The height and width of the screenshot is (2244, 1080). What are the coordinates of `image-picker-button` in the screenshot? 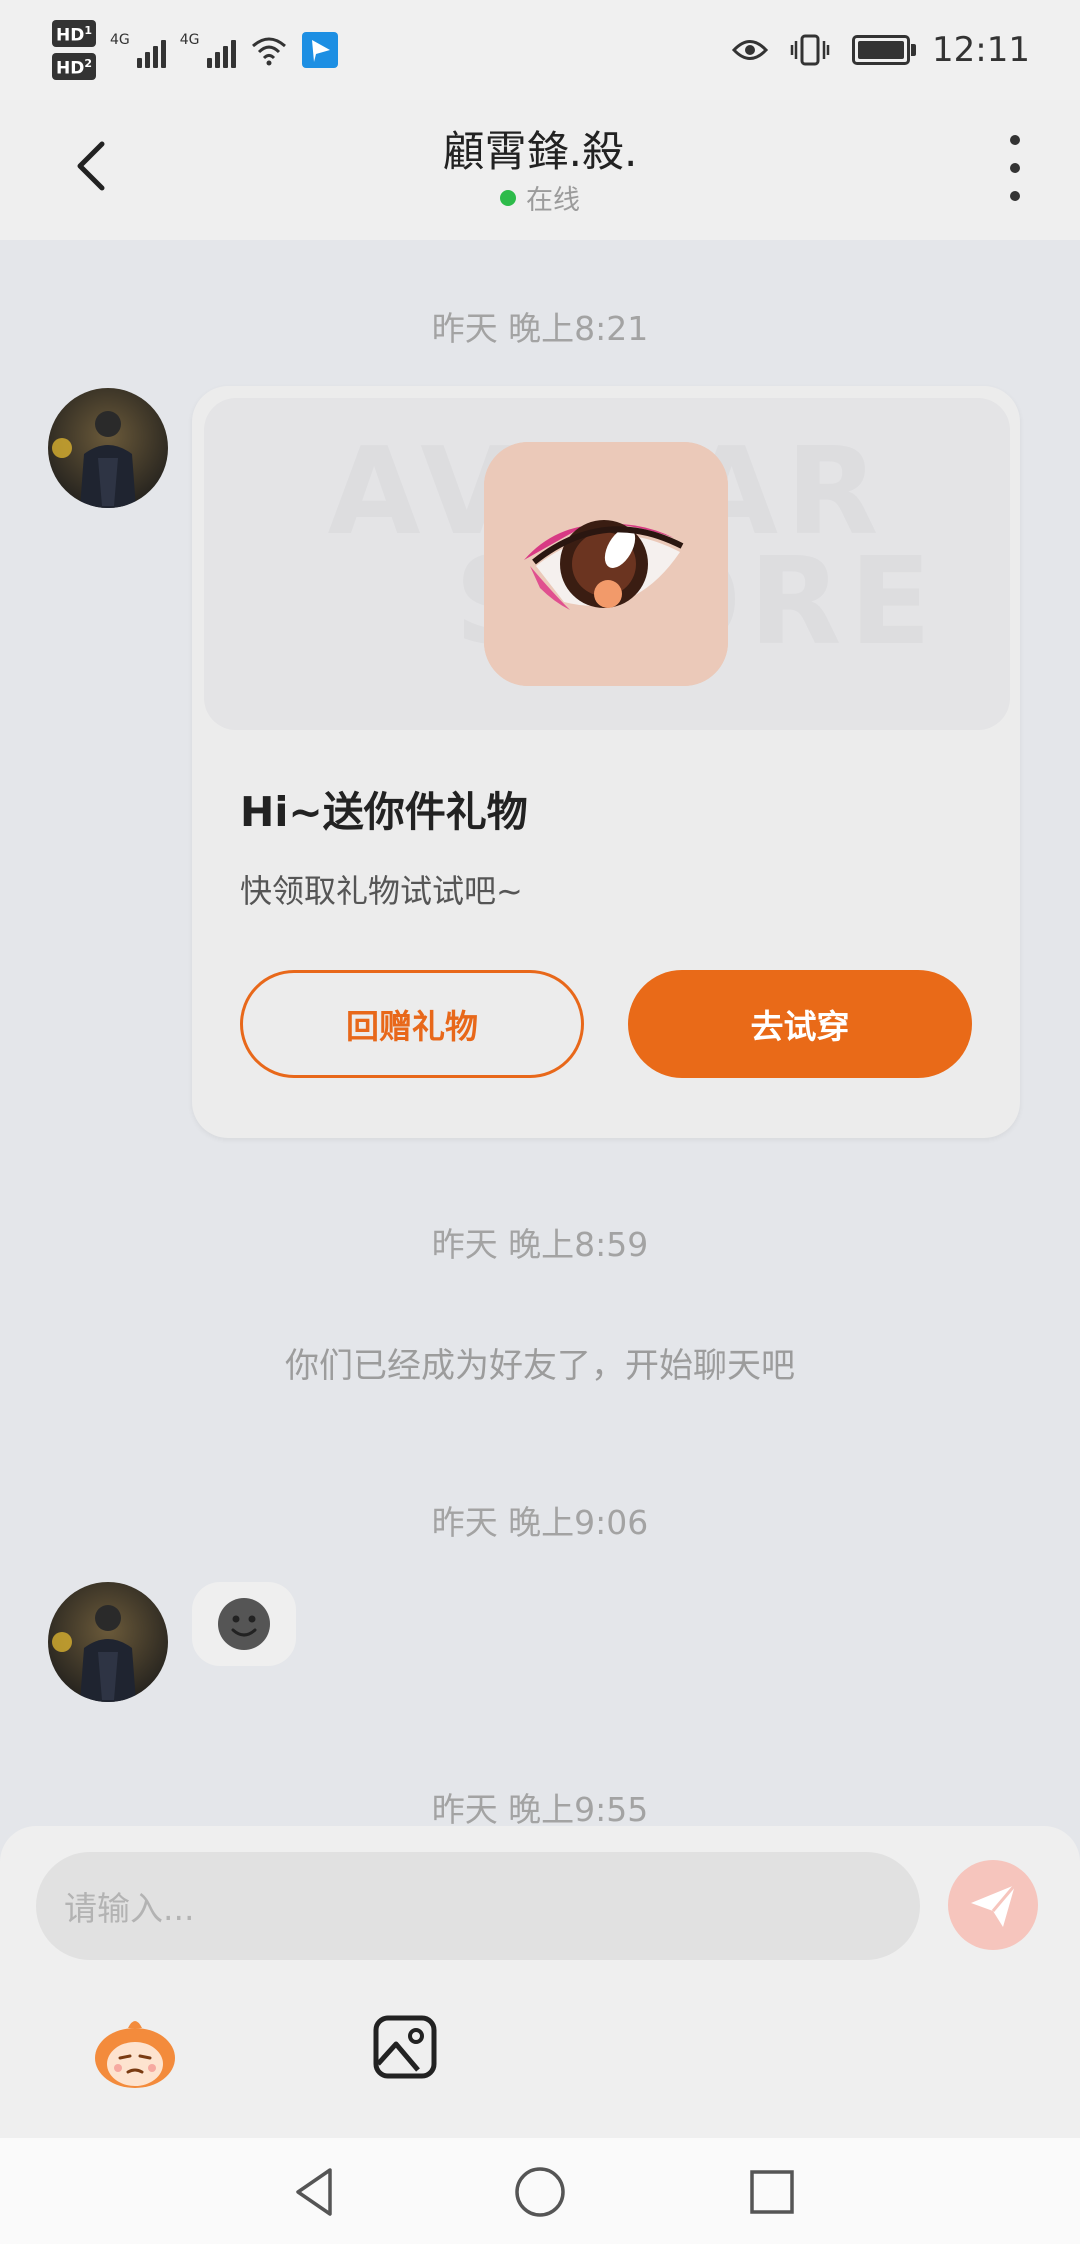 It's located at (405, 2047).